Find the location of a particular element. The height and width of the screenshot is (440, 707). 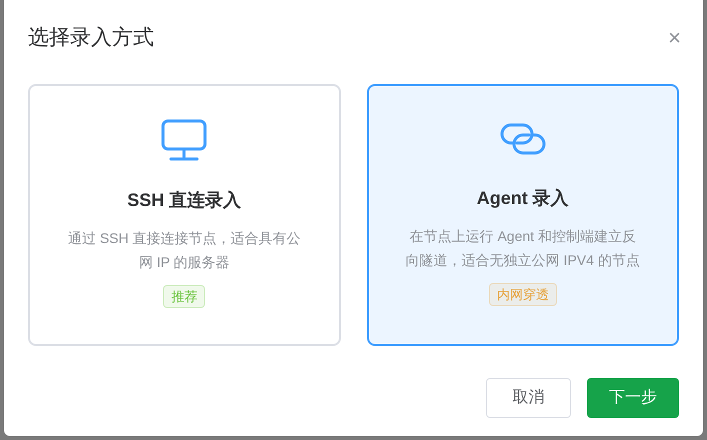

option-description: 在节点上运行 Agent 和控制端建立反向隧道，适合无独立公网 IPV4 的节点 is located at coordinates (522, 248).